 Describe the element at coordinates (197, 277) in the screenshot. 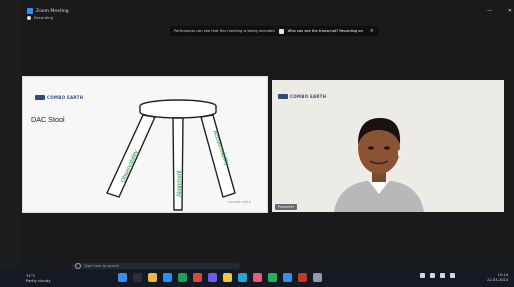

I see `chrome-icon` at that location.